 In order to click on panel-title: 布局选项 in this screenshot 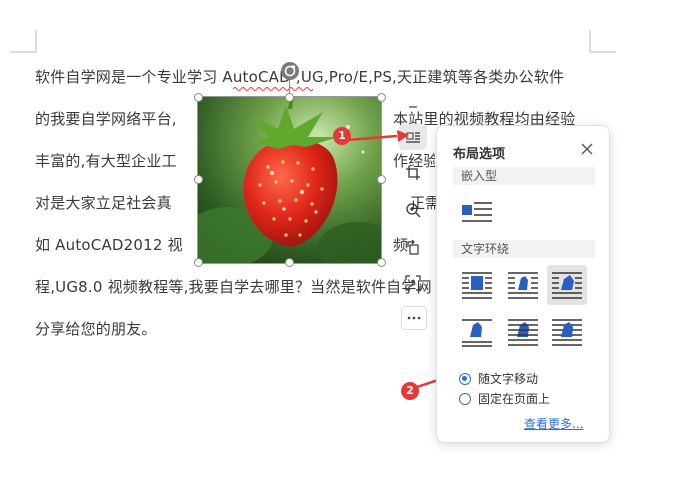, I will do `click(479, 154)`.